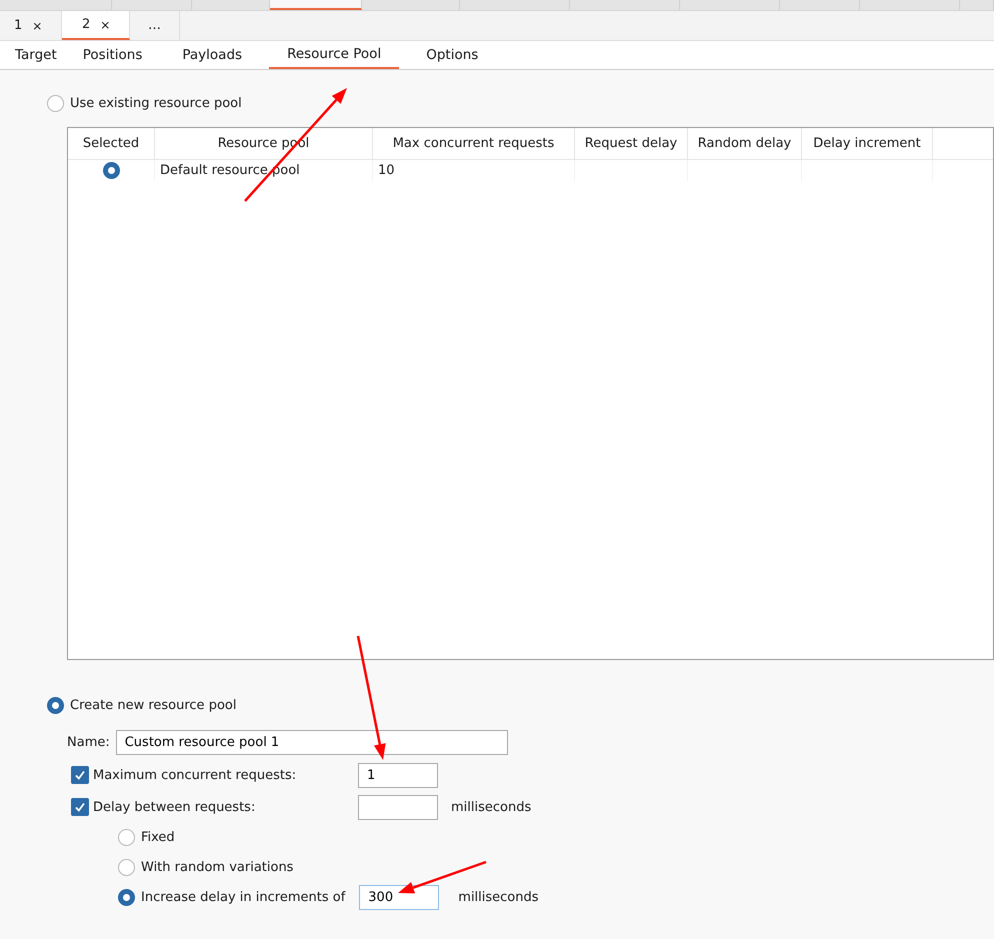 The width and height of the screenshot is (994, 939). What do you see at coordinates (96, 25) in the screenshot?
I see `attack-tab: 2 ×` at bounding box center [96, 25].